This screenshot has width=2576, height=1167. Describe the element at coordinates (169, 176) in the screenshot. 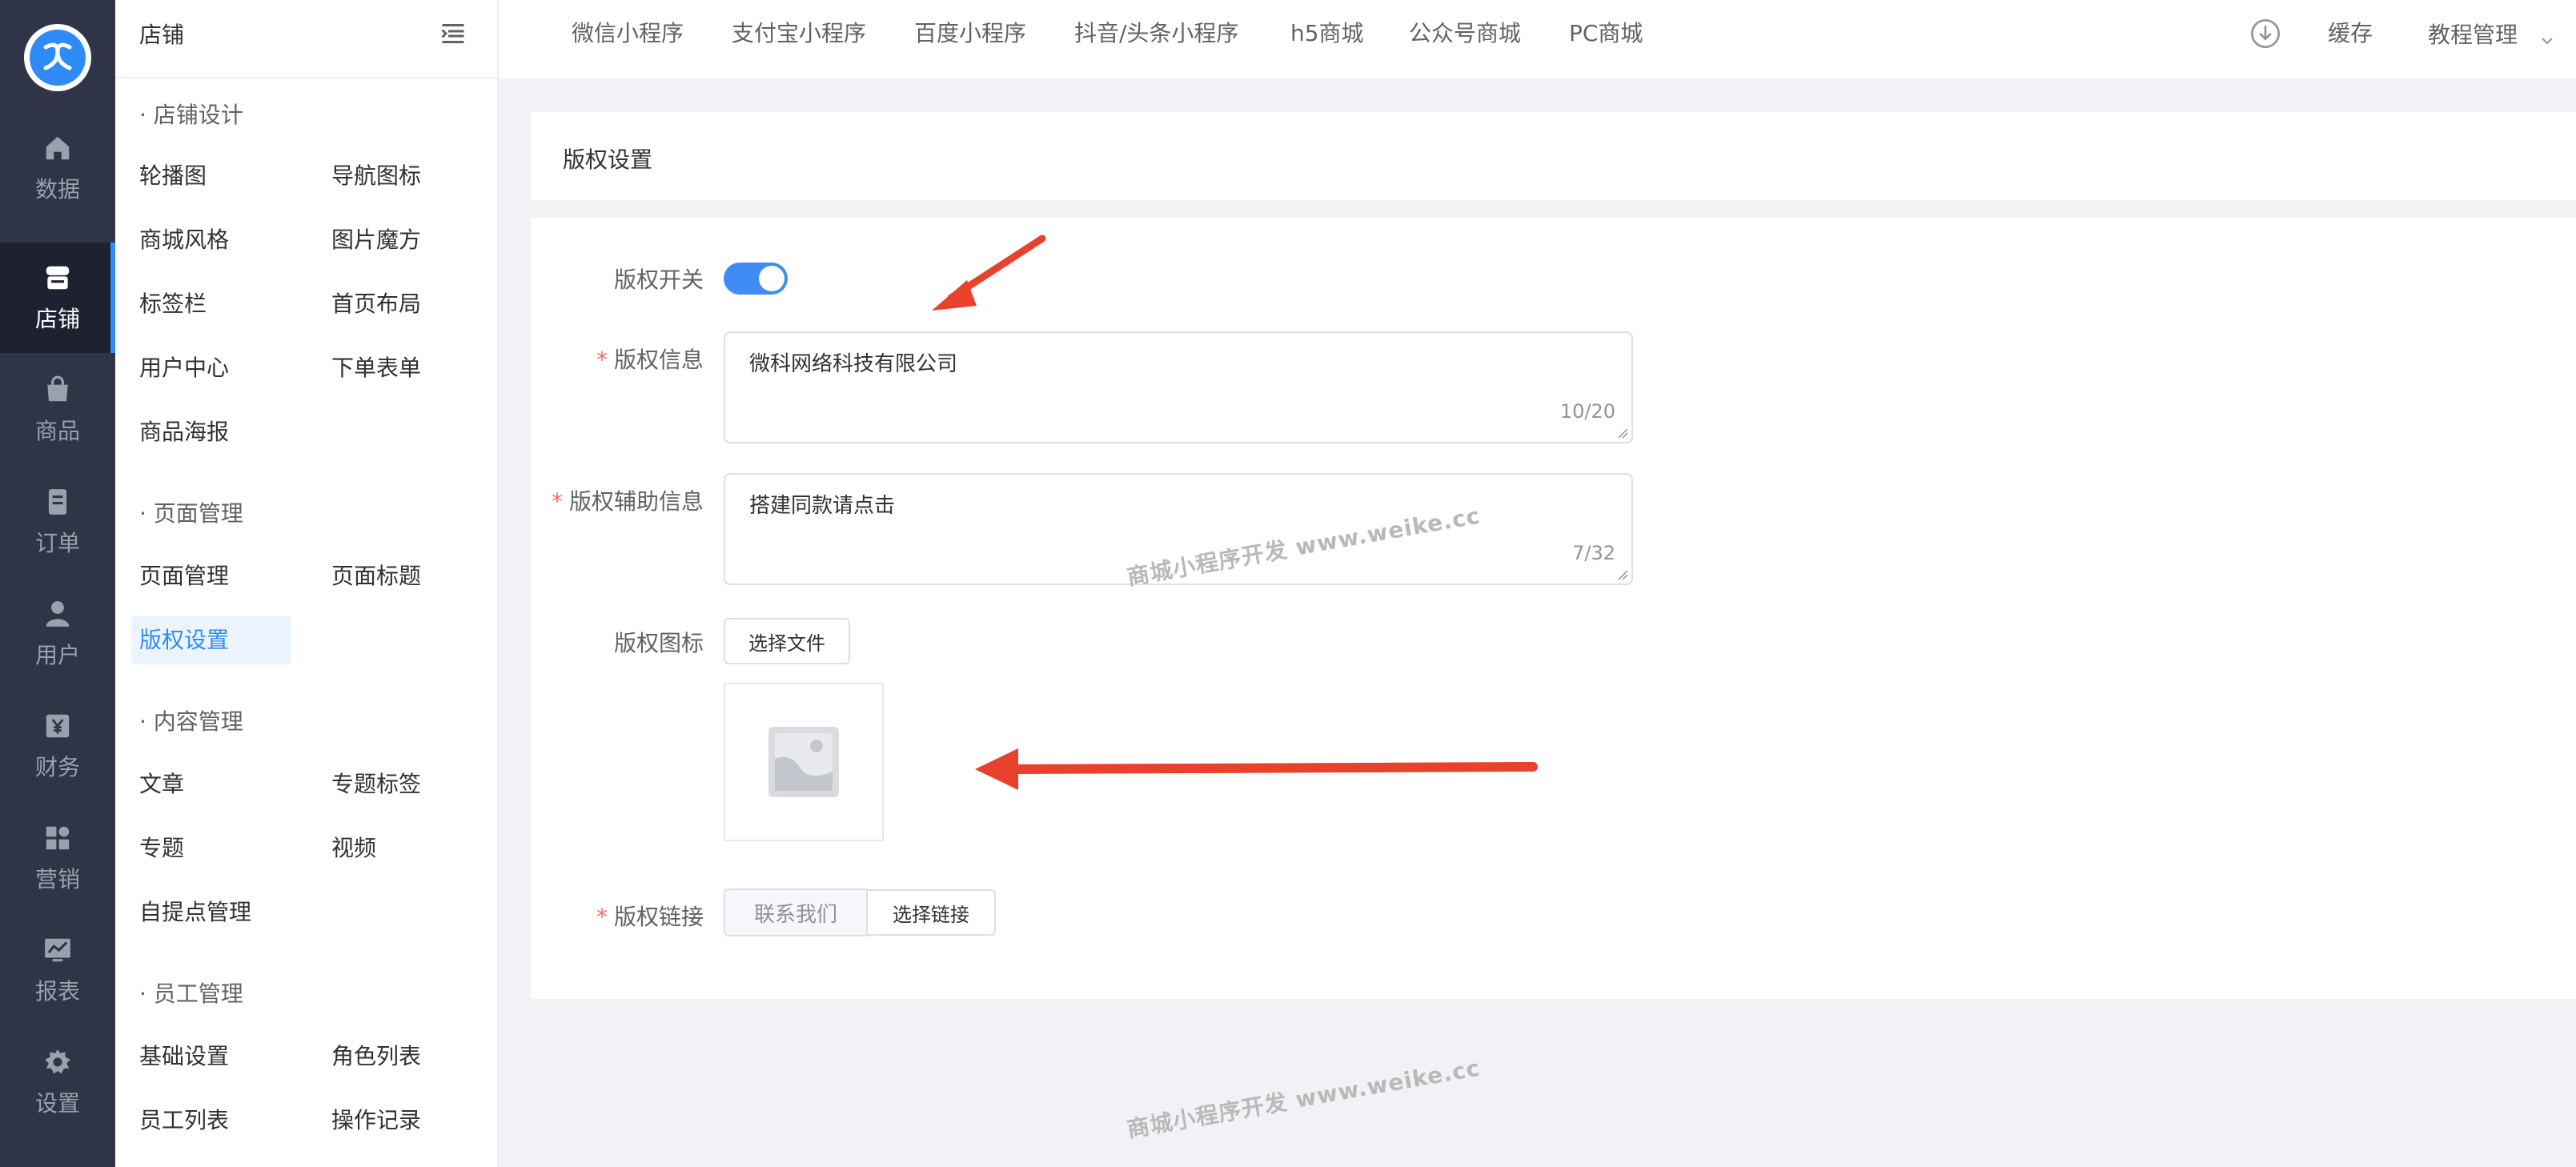

I see `menu-item: 轮播图` at that location.